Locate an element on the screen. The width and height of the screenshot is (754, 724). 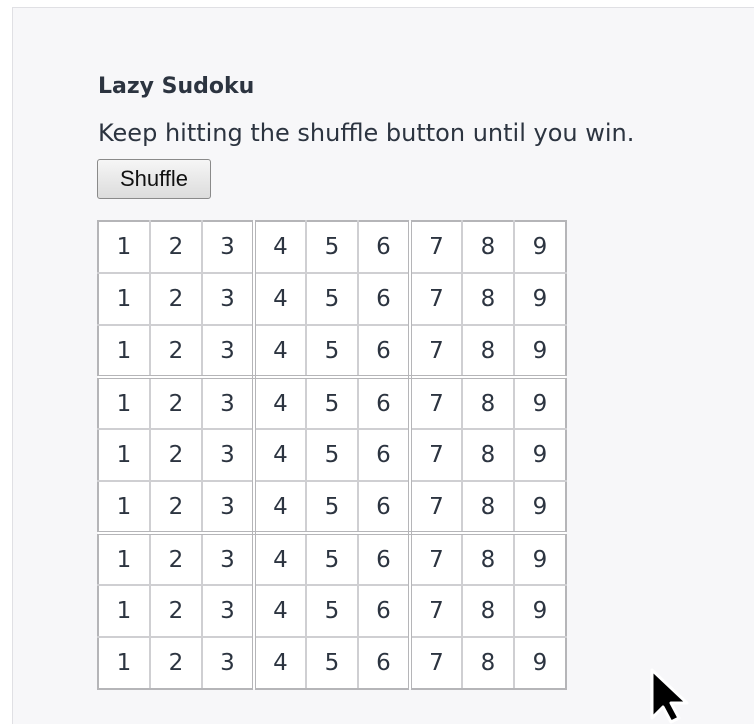
page-title: Lazy Sudoku is located at coordinates (176, 86).